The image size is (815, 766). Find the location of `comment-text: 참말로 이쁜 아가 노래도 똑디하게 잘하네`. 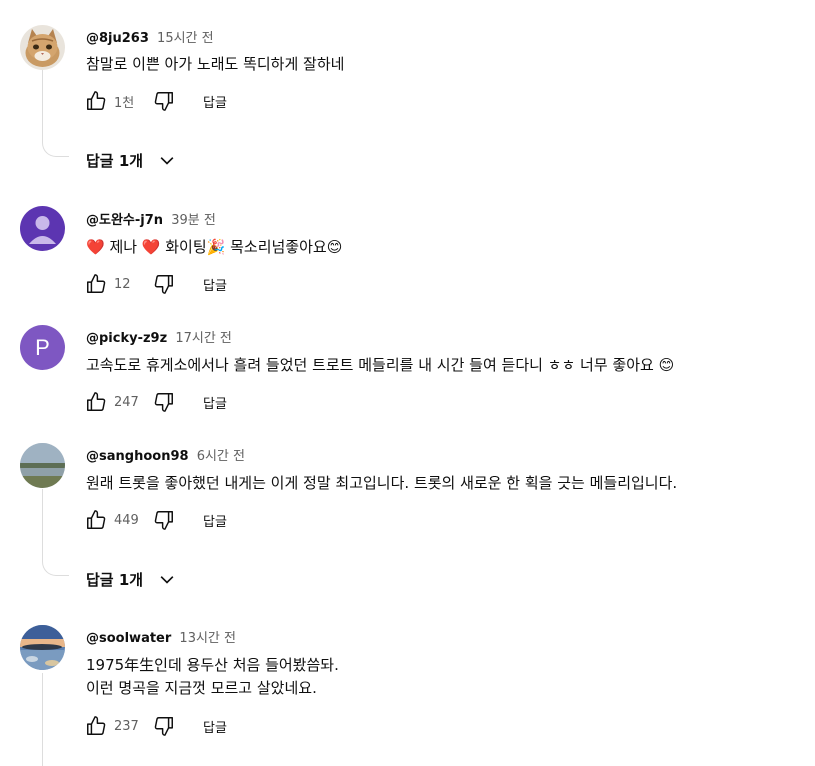

comment-text: 참말로 이쁜 아가 노래도 똑디하게 잘하네 is located at coordinates (215, 64).